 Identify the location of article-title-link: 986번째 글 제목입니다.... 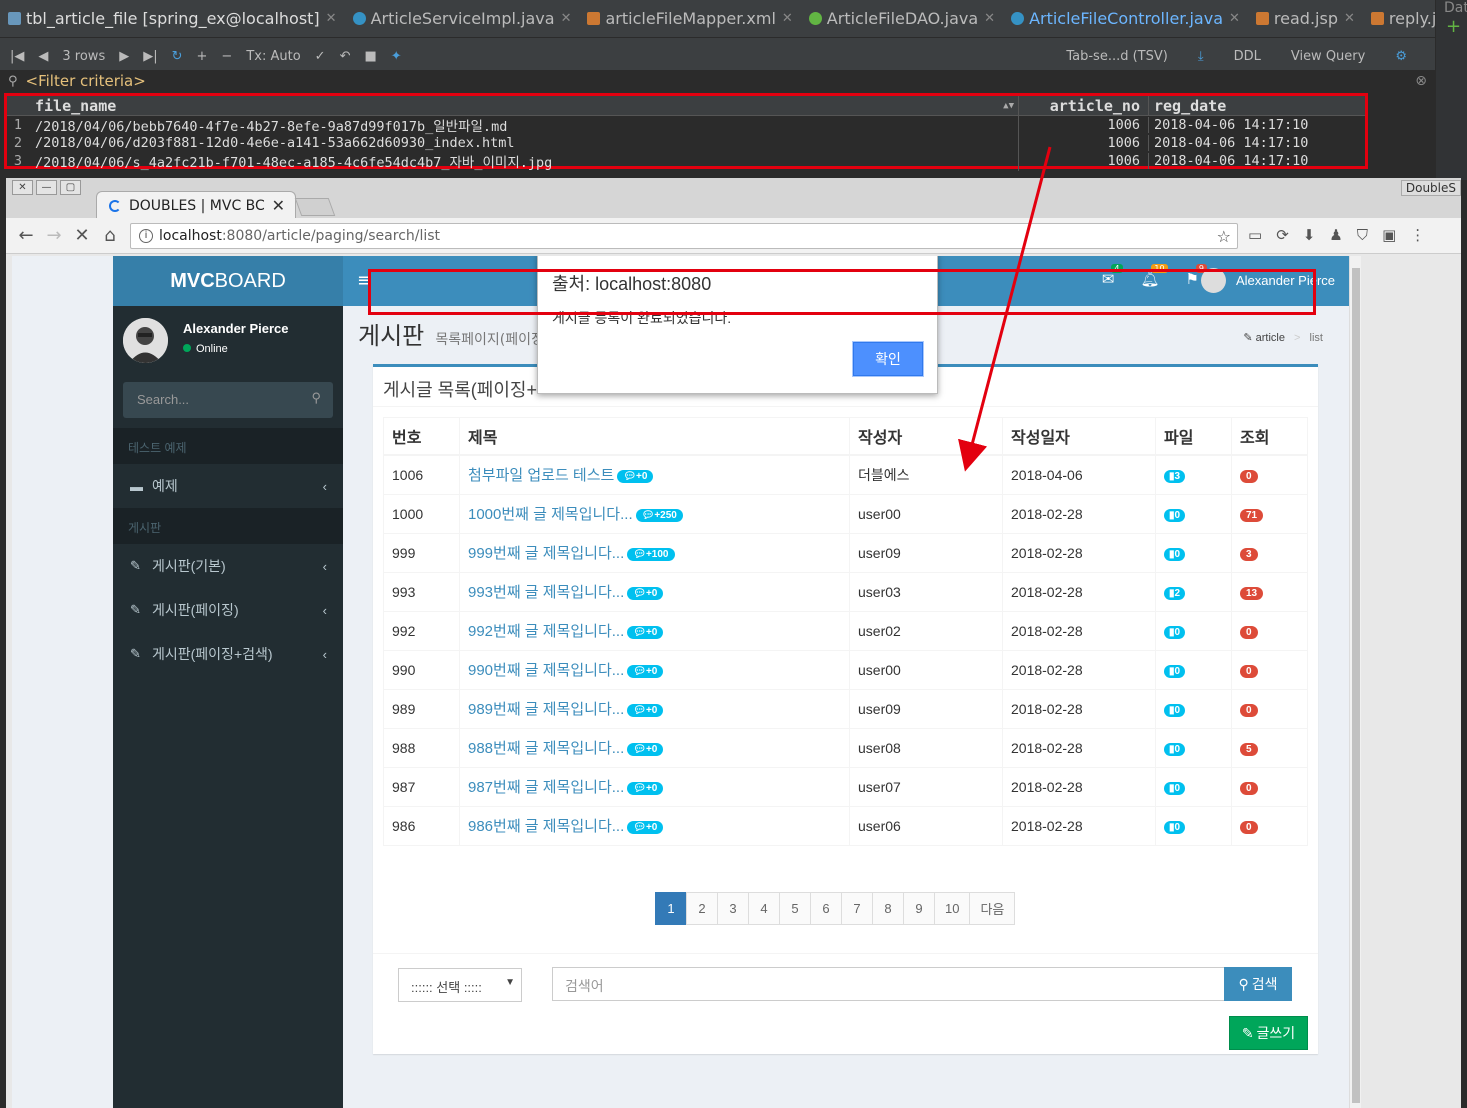
(546, 826).